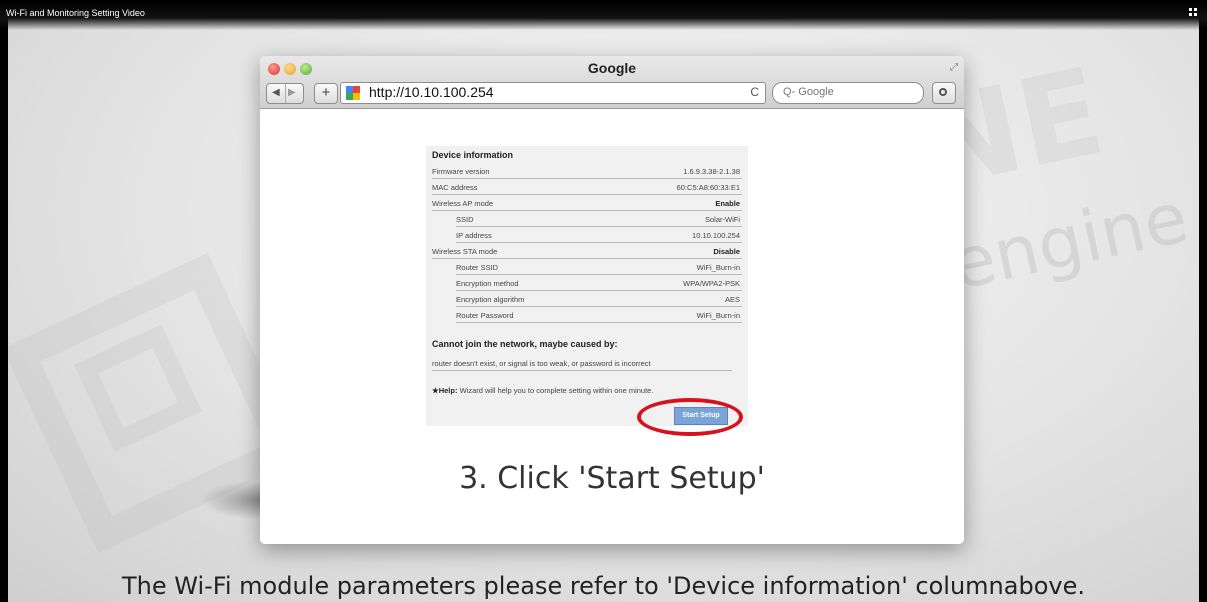 This screenshot has width=1207, height=602. What do you see at coordinates (487, 283) in the screenshot?
I see `row-label: Encryption method` at bounding box center [487, 283].